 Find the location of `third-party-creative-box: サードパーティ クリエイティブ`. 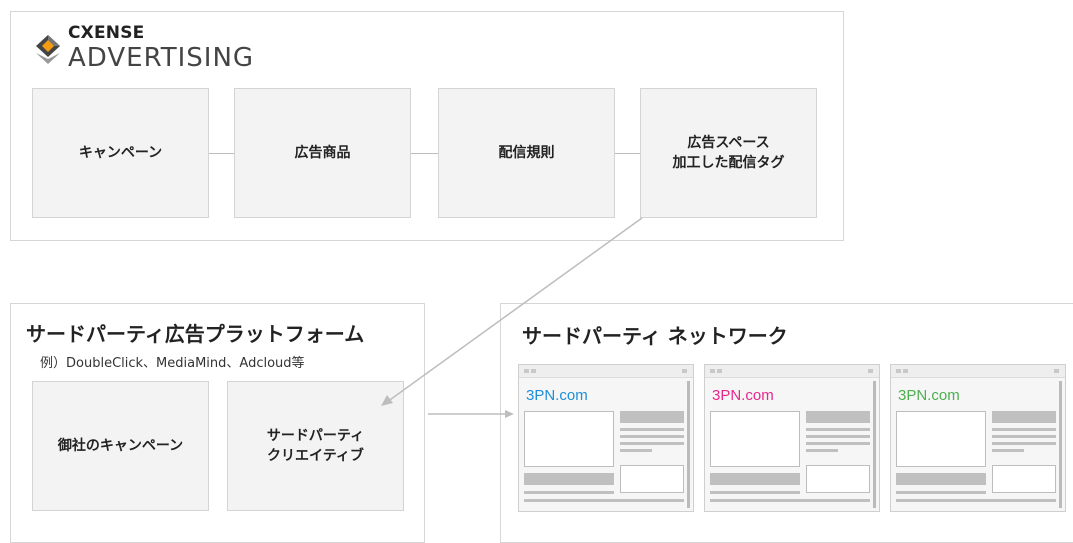

third-party-creative-box: サードパーティ クリエイティブ is located at coordinates (315, 446).